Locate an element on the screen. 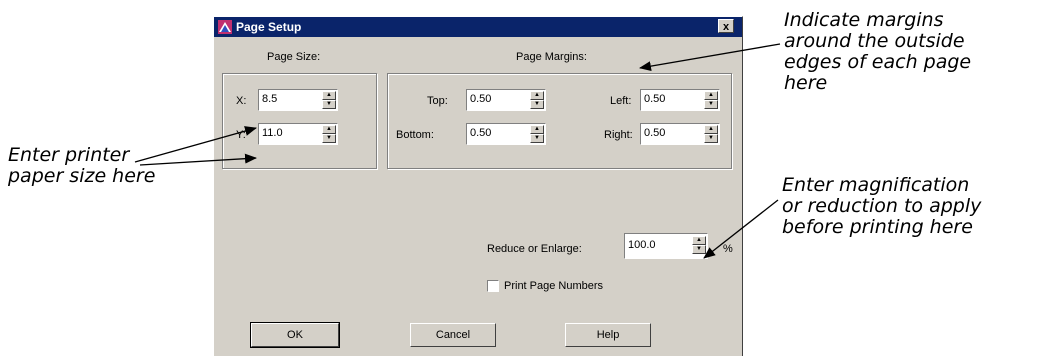 The width and height of the screenshot is (1037, 356). magnification-arrow is located at coordinates (741, 229).